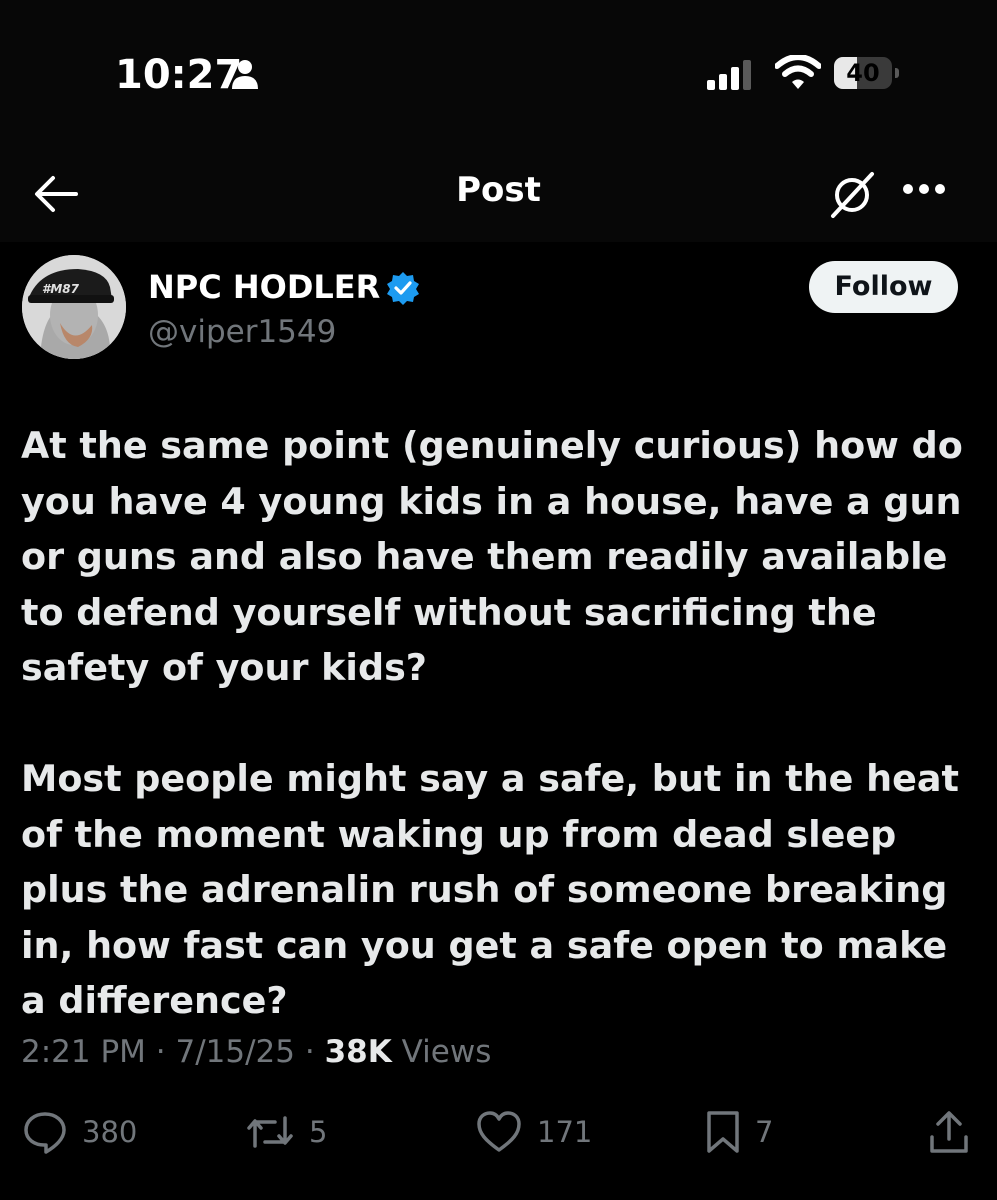 Image resolution: width=997 pixels, height=1200 pixels. What do you see at coordinates (764, 1132) in the screenshot?
I see `bookmark-count: 7` at bounding box center [764, 1132].